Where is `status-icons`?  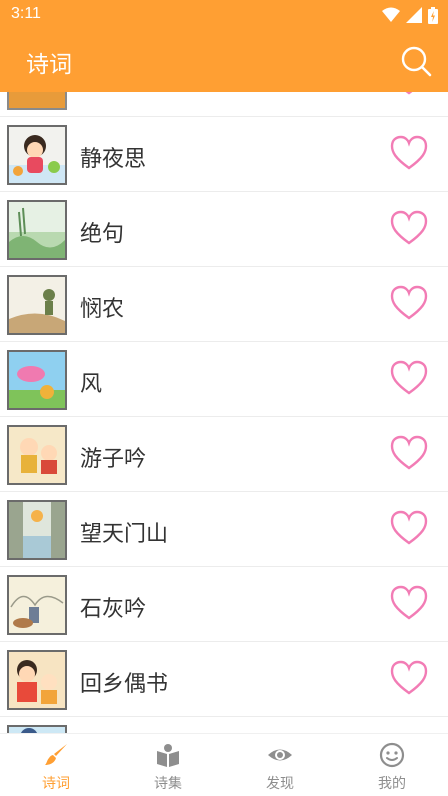 status-icons is located at coordinates (410, 15).